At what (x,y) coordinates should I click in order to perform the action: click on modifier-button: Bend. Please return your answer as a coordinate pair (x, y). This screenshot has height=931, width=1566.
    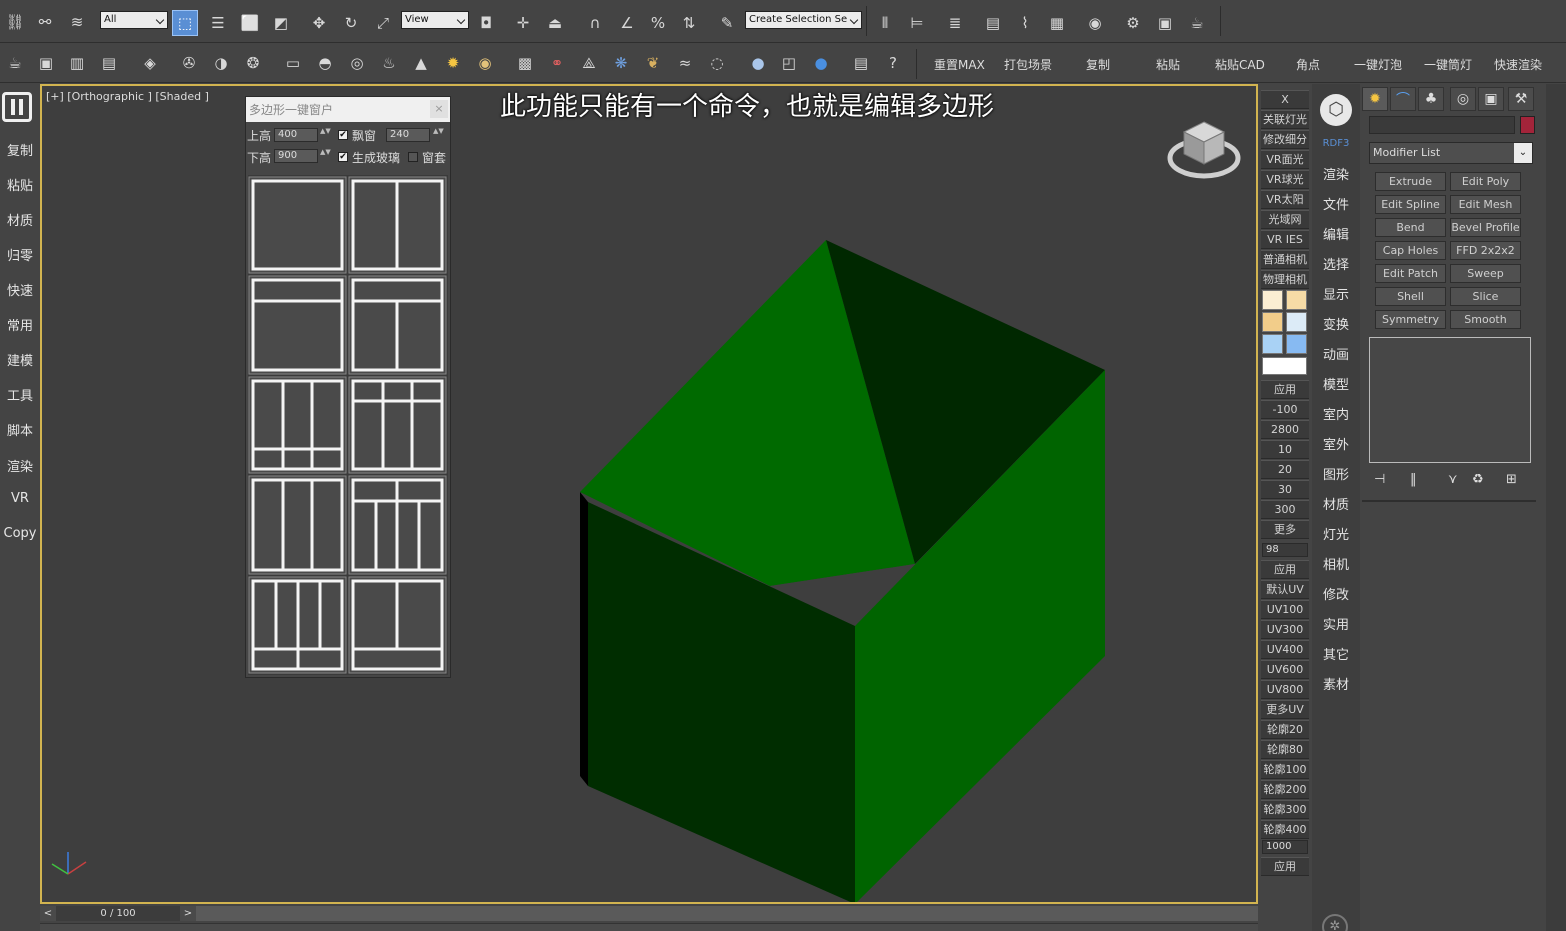
    Looking at the image, I should click on (1410, 227).